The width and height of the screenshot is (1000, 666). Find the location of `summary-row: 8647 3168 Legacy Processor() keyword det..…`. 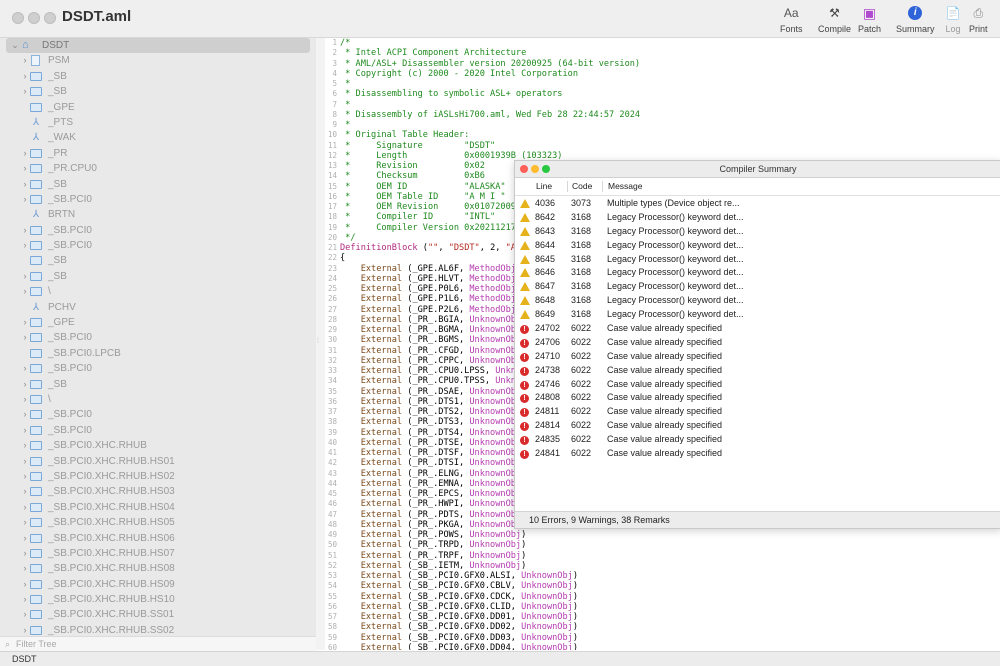

summary-row: 8647 3168 Legacy Processor() keyword det..… is located at coordinates (757, 287).